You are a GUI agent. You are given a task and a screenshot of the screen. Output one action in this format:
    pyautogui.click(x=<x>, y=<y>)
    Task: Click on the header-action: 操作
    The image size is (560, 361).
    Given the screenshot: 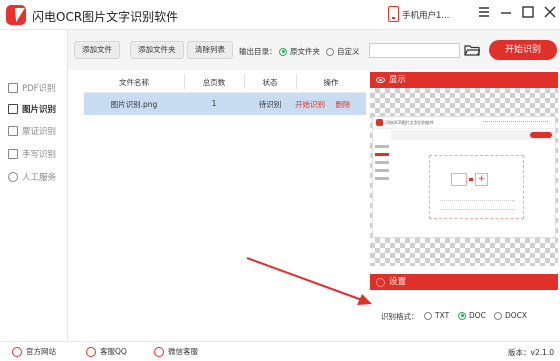 What is the action you would take?
    pyautogui.click(x=331, y=82)
    